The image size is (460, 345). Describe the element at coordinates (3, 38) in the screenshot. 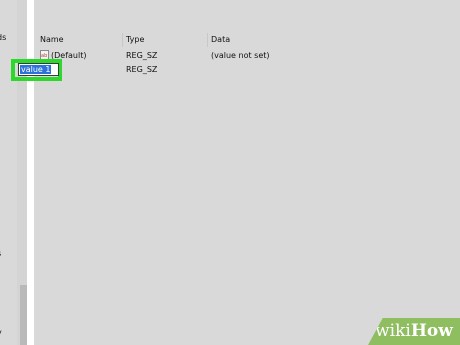

I see `tree-item-fragment: ds` at that location.